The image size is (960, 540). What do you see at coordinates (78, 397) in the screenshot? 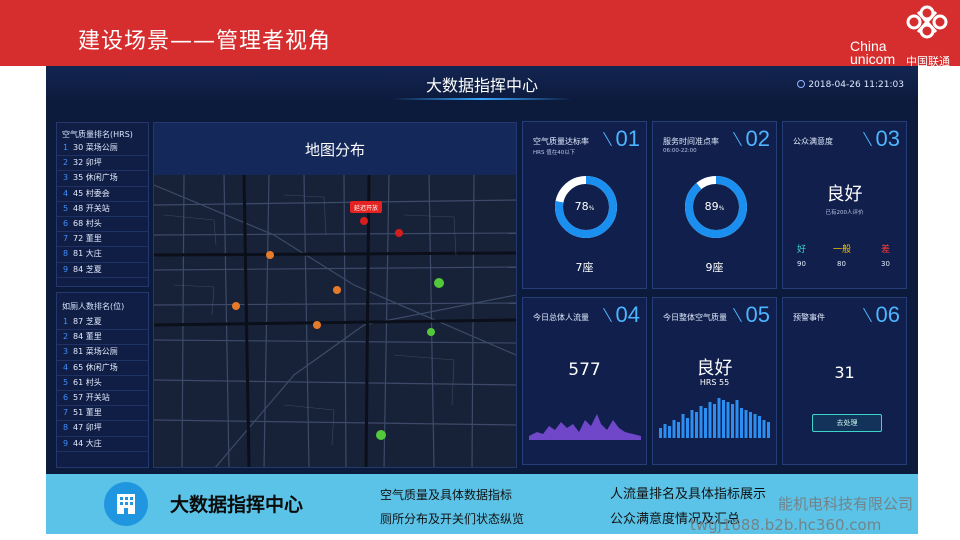
I see `rank-value: 57` at bounding box center [78, 397].